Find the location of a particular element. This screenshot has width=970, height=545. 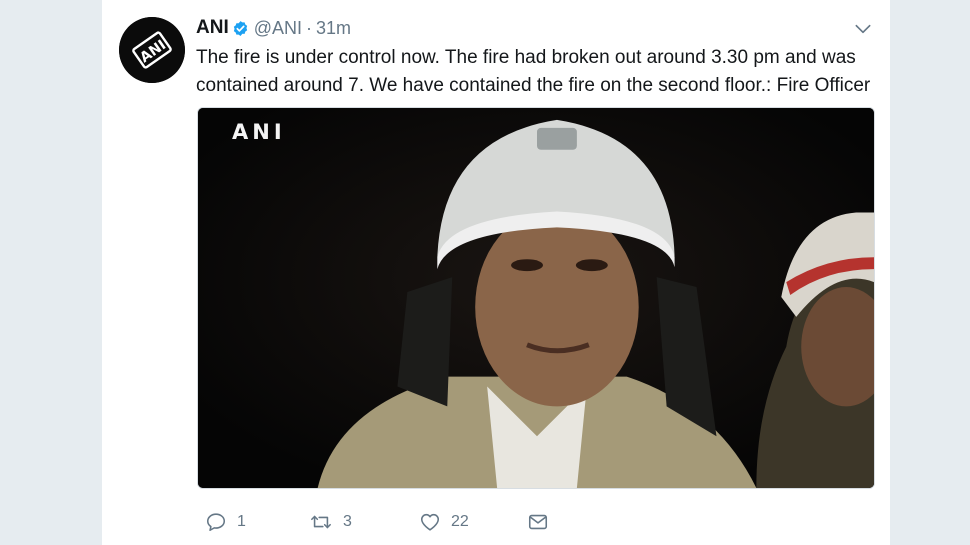

verified-badge-icon is located at coordinates (240, 28).